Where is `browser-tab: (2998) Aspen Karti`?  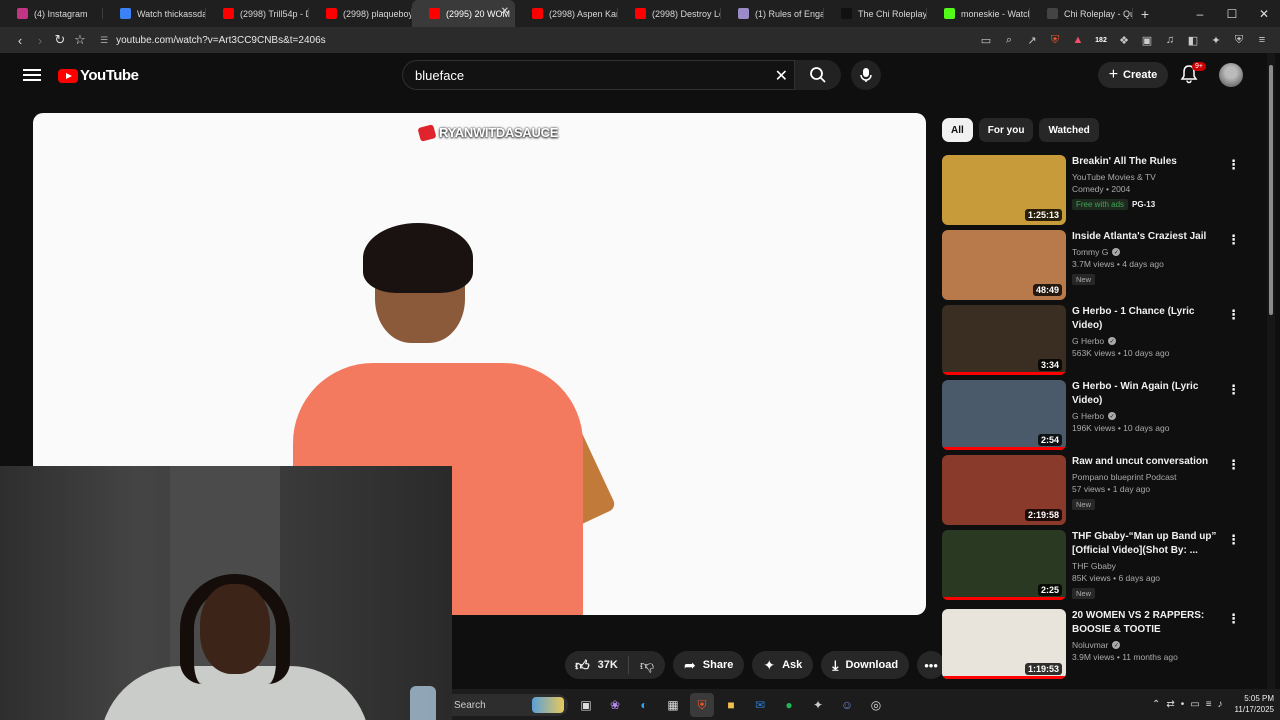
browser-tab: (2998) Aspen Karti is located at coordinates (566, 13).